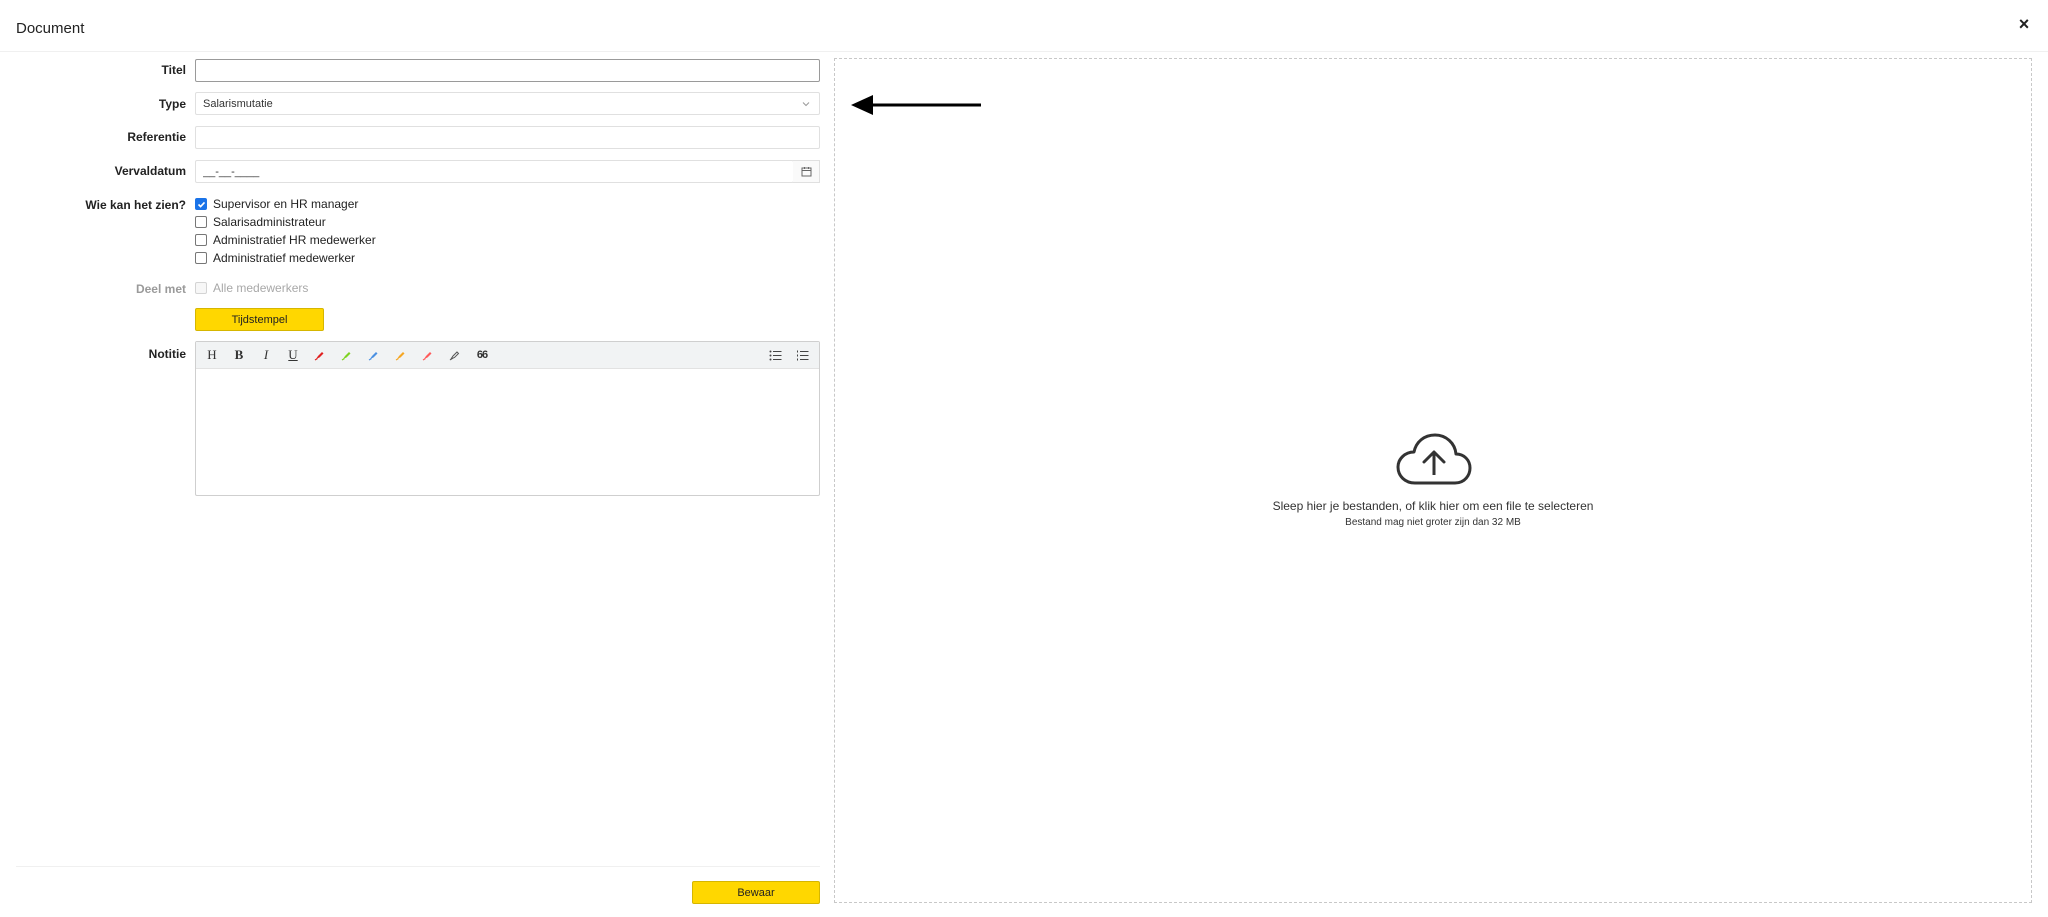 This screenshot has height=917, width=2048. What do you see at coordinates (916, 105) in the screenshot?
I see `arrow-left-icon` at bounding box center [916, 105].